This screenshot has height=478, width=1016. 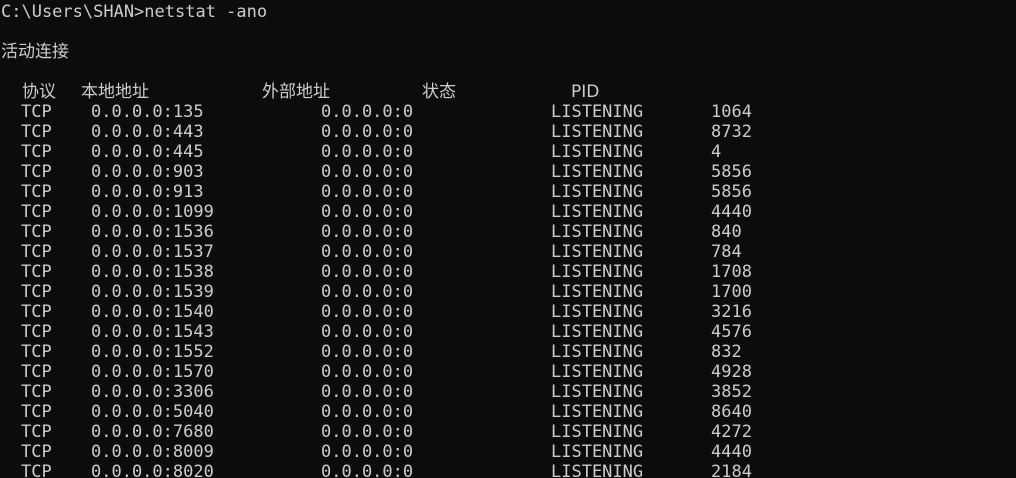 What do you see at coordinates (152, 392) in the screenshot?
I see `cell-local-address: 0.0.0.0:3306` at bounding box center [152, 392].